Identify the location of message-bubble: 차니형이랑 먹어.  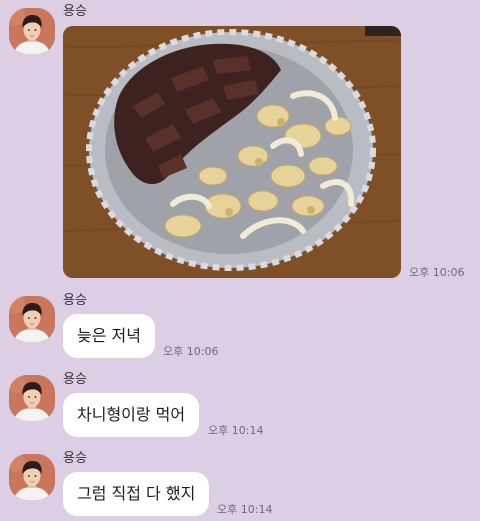
(131, 415).